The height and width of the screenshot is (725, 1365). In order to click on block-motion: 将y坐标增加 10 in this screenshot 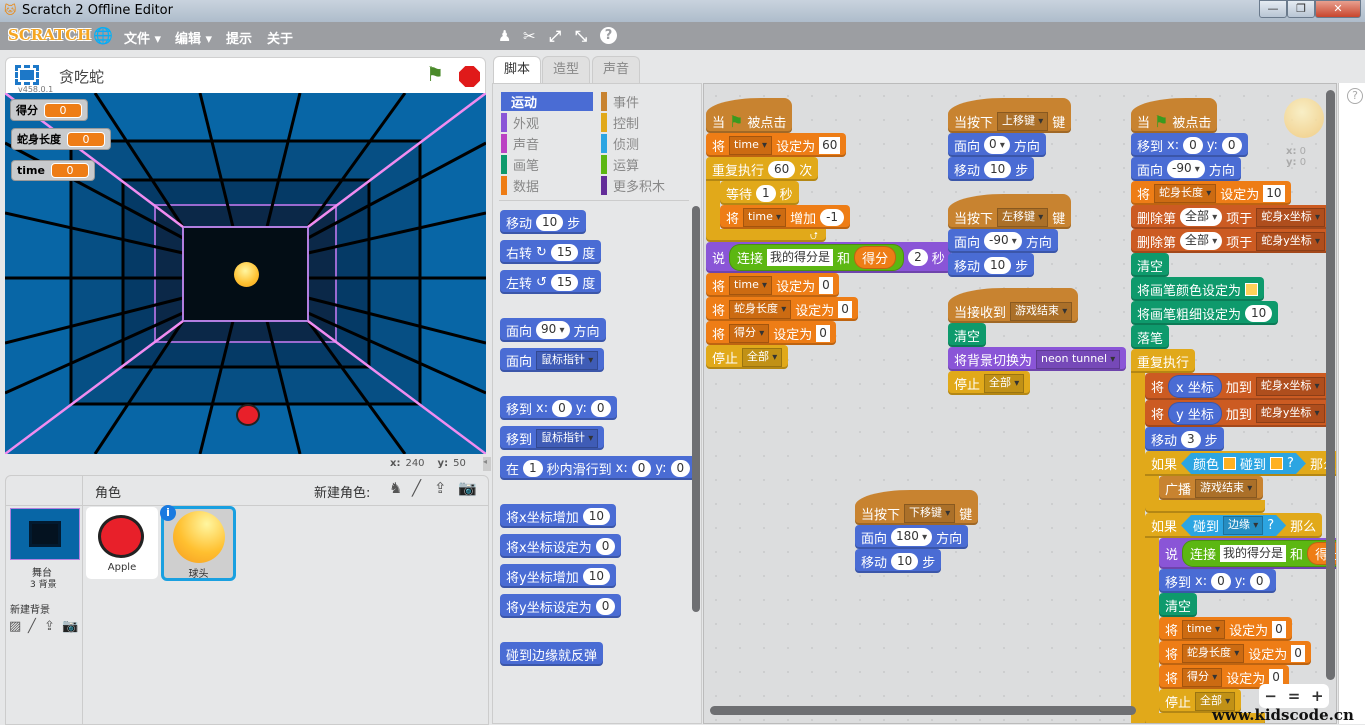, I will do `click(558, 576)`.